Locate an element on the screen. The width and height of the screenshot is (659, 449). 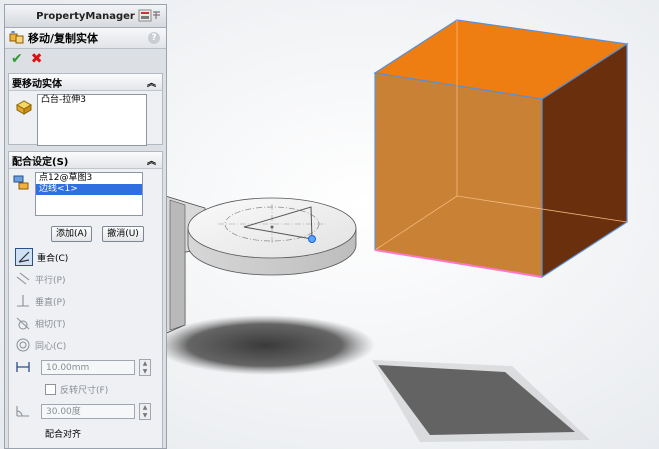
flip-dimension-checkbox is located at coordinates (50, 389).